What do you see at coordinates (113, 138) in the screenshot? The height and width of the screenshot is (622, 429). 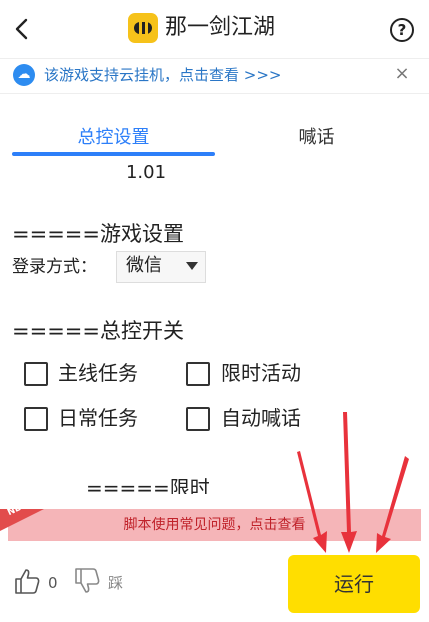 I see `tab-control-settings: 总控设置` at bounding box center [113, 138].